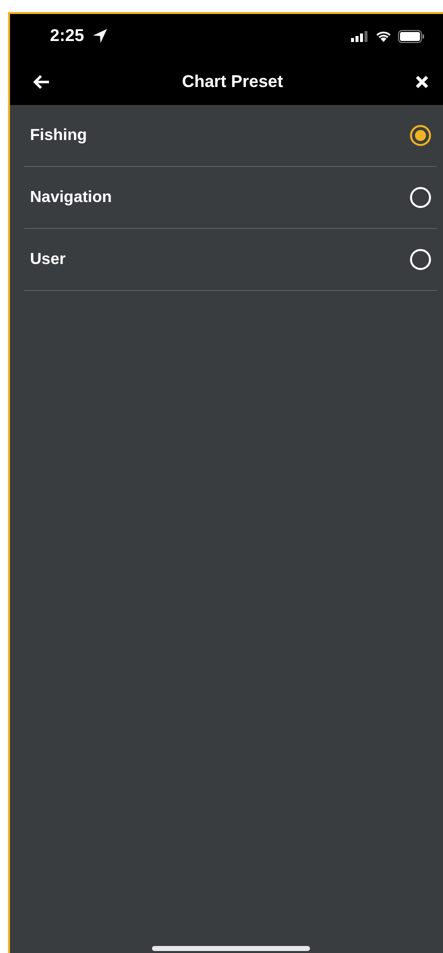 The height and width of the screenshot is (953, 443). What do you see at coordinates (230, 198) in the screenshot?
I see `preset-option: Navigation` at bounding box center [230, 198].